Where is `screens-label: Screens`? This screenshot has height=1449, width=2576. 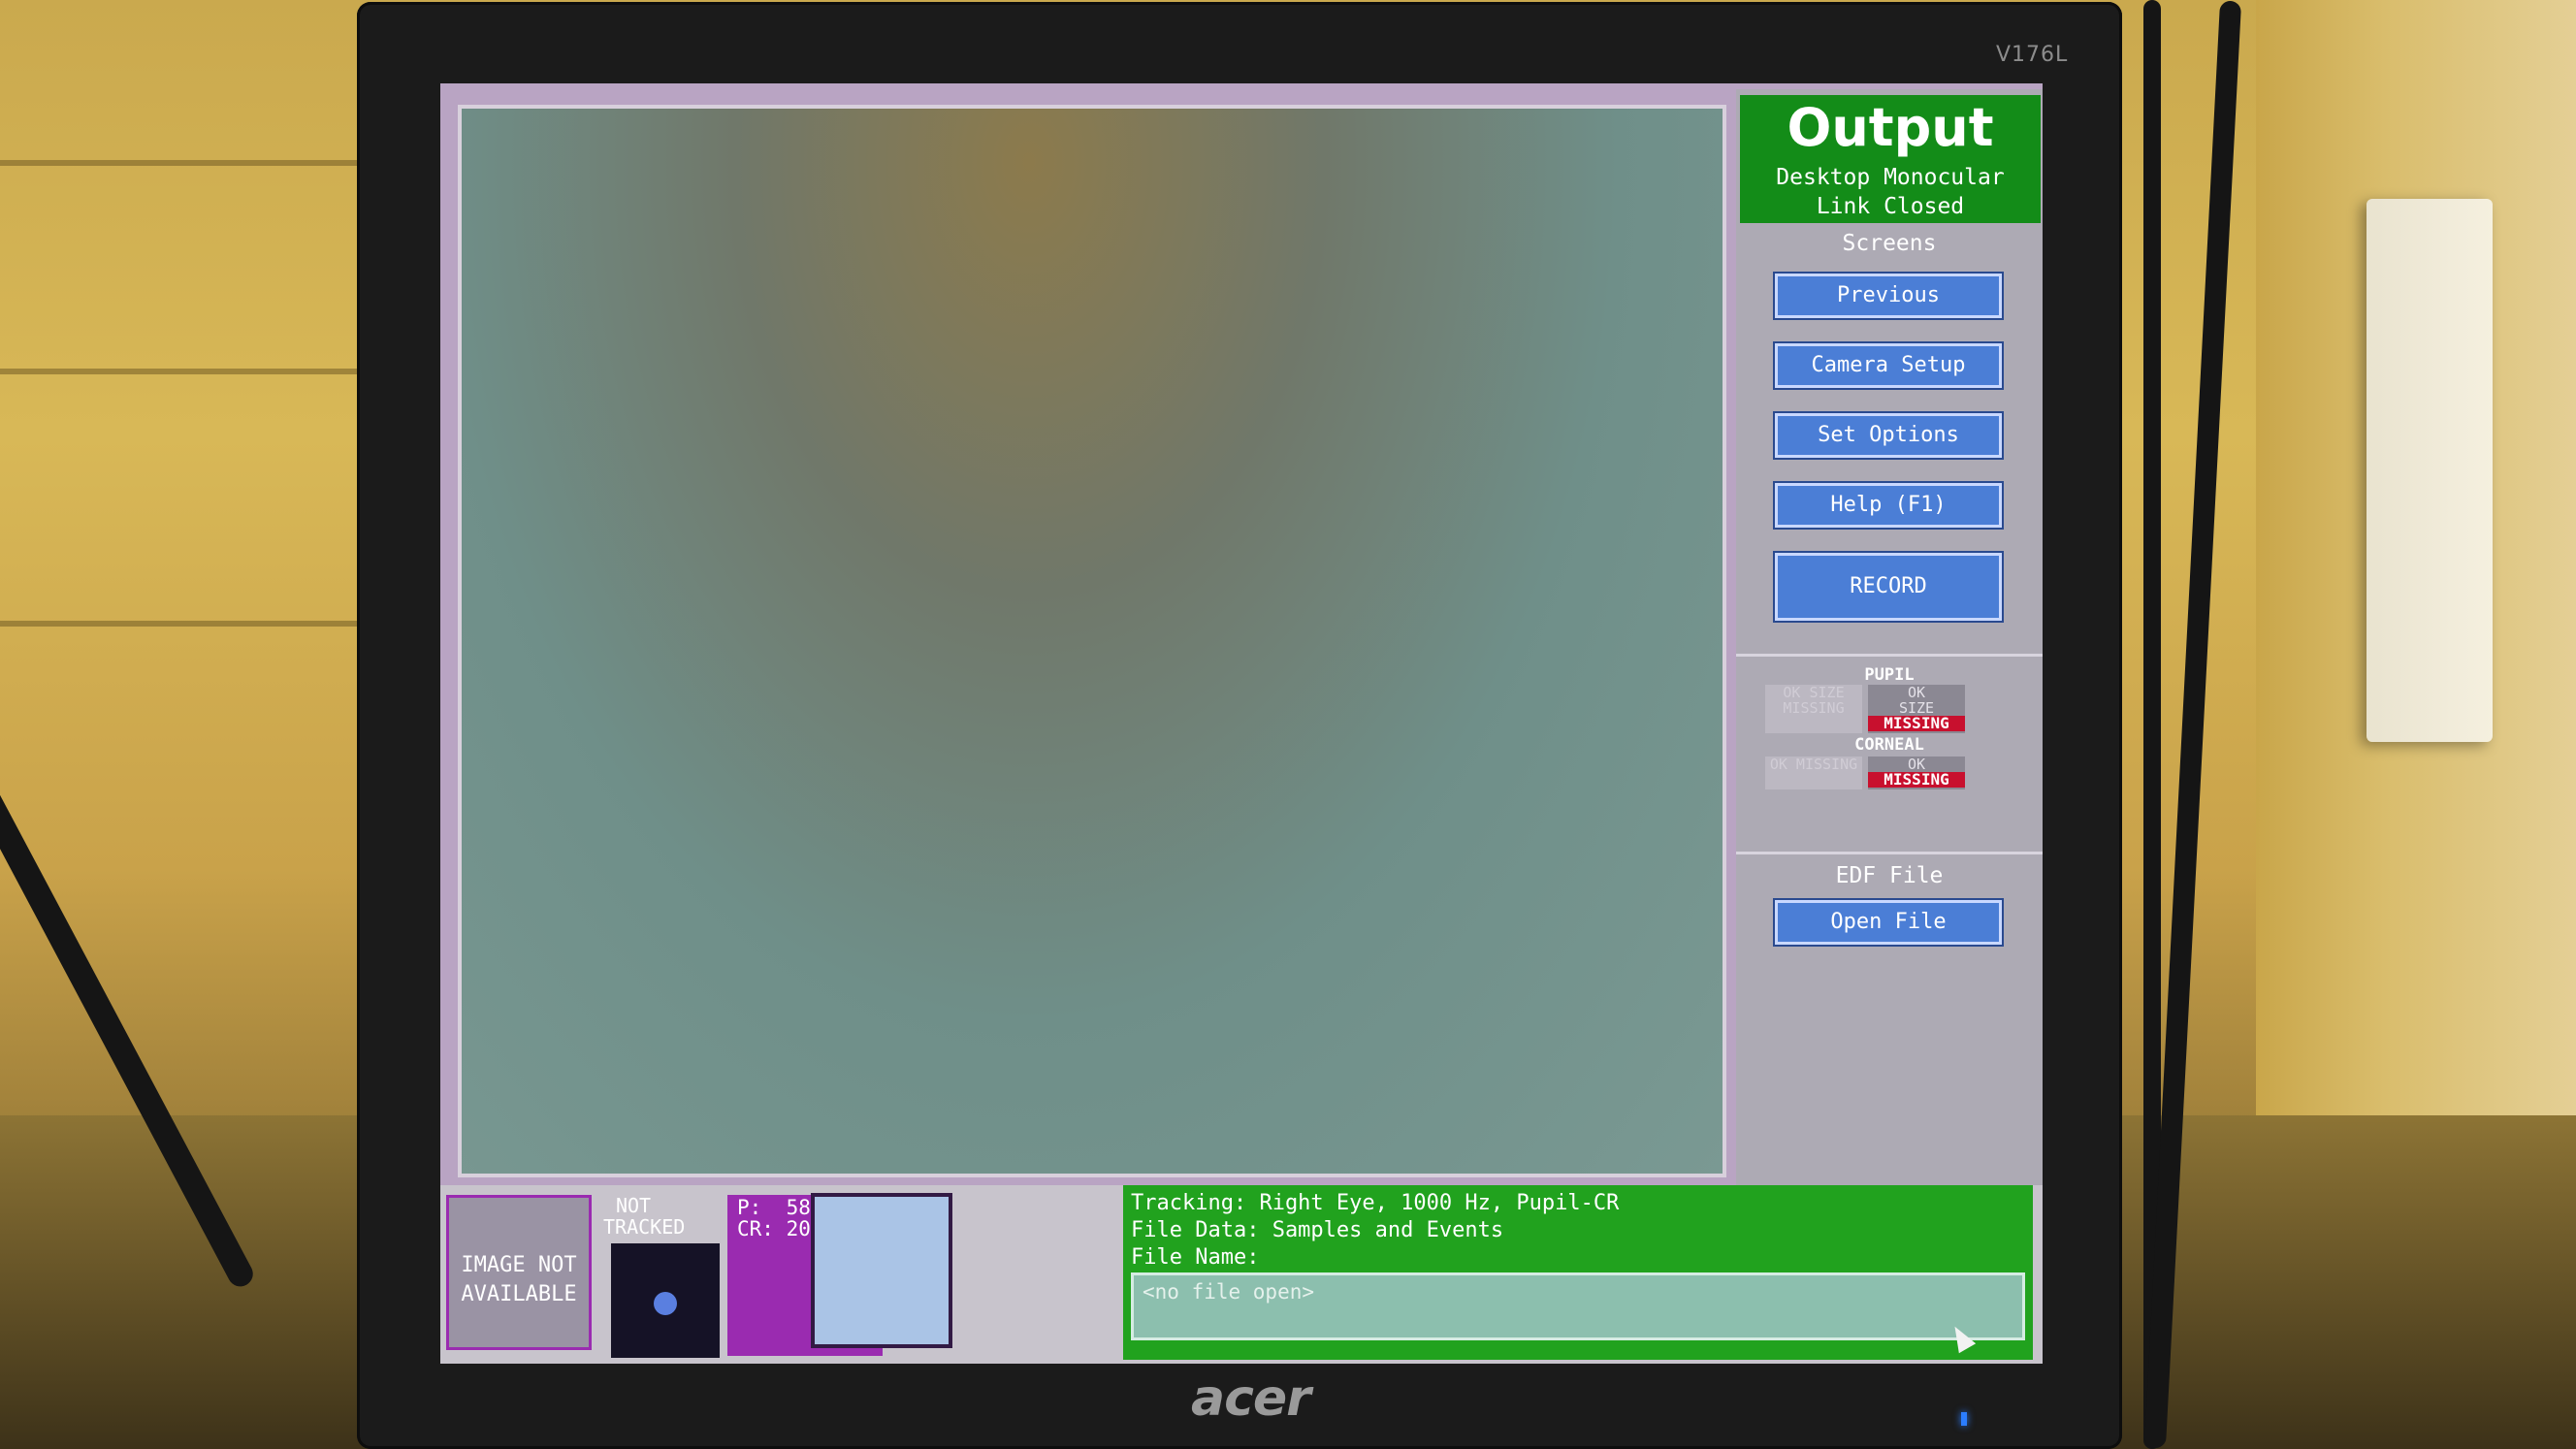 screens-label: Screens is located at coordinates (1889, 243).